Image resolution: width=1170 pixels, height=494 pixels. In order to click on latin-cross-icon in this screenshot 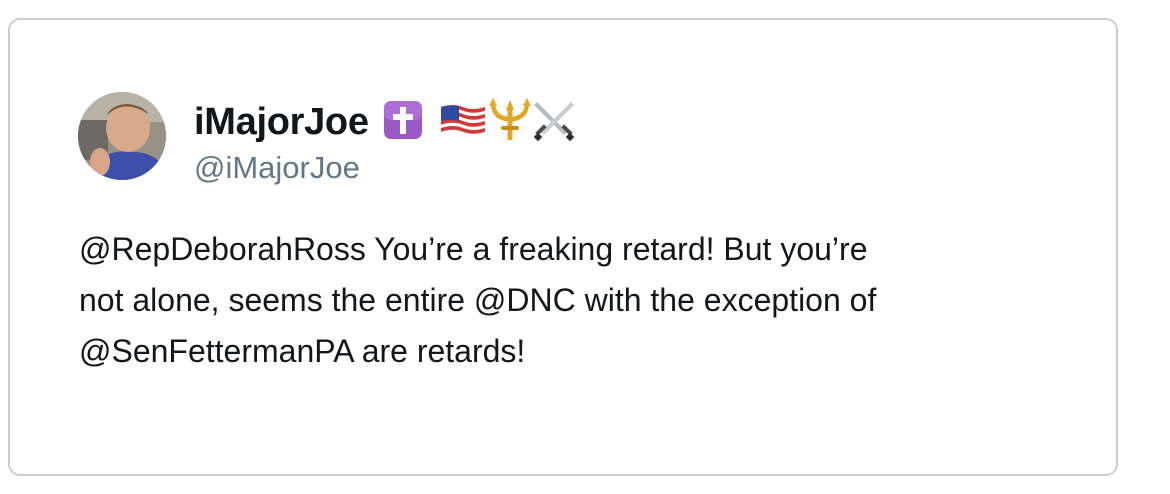, I will do `click(403, 122)`.